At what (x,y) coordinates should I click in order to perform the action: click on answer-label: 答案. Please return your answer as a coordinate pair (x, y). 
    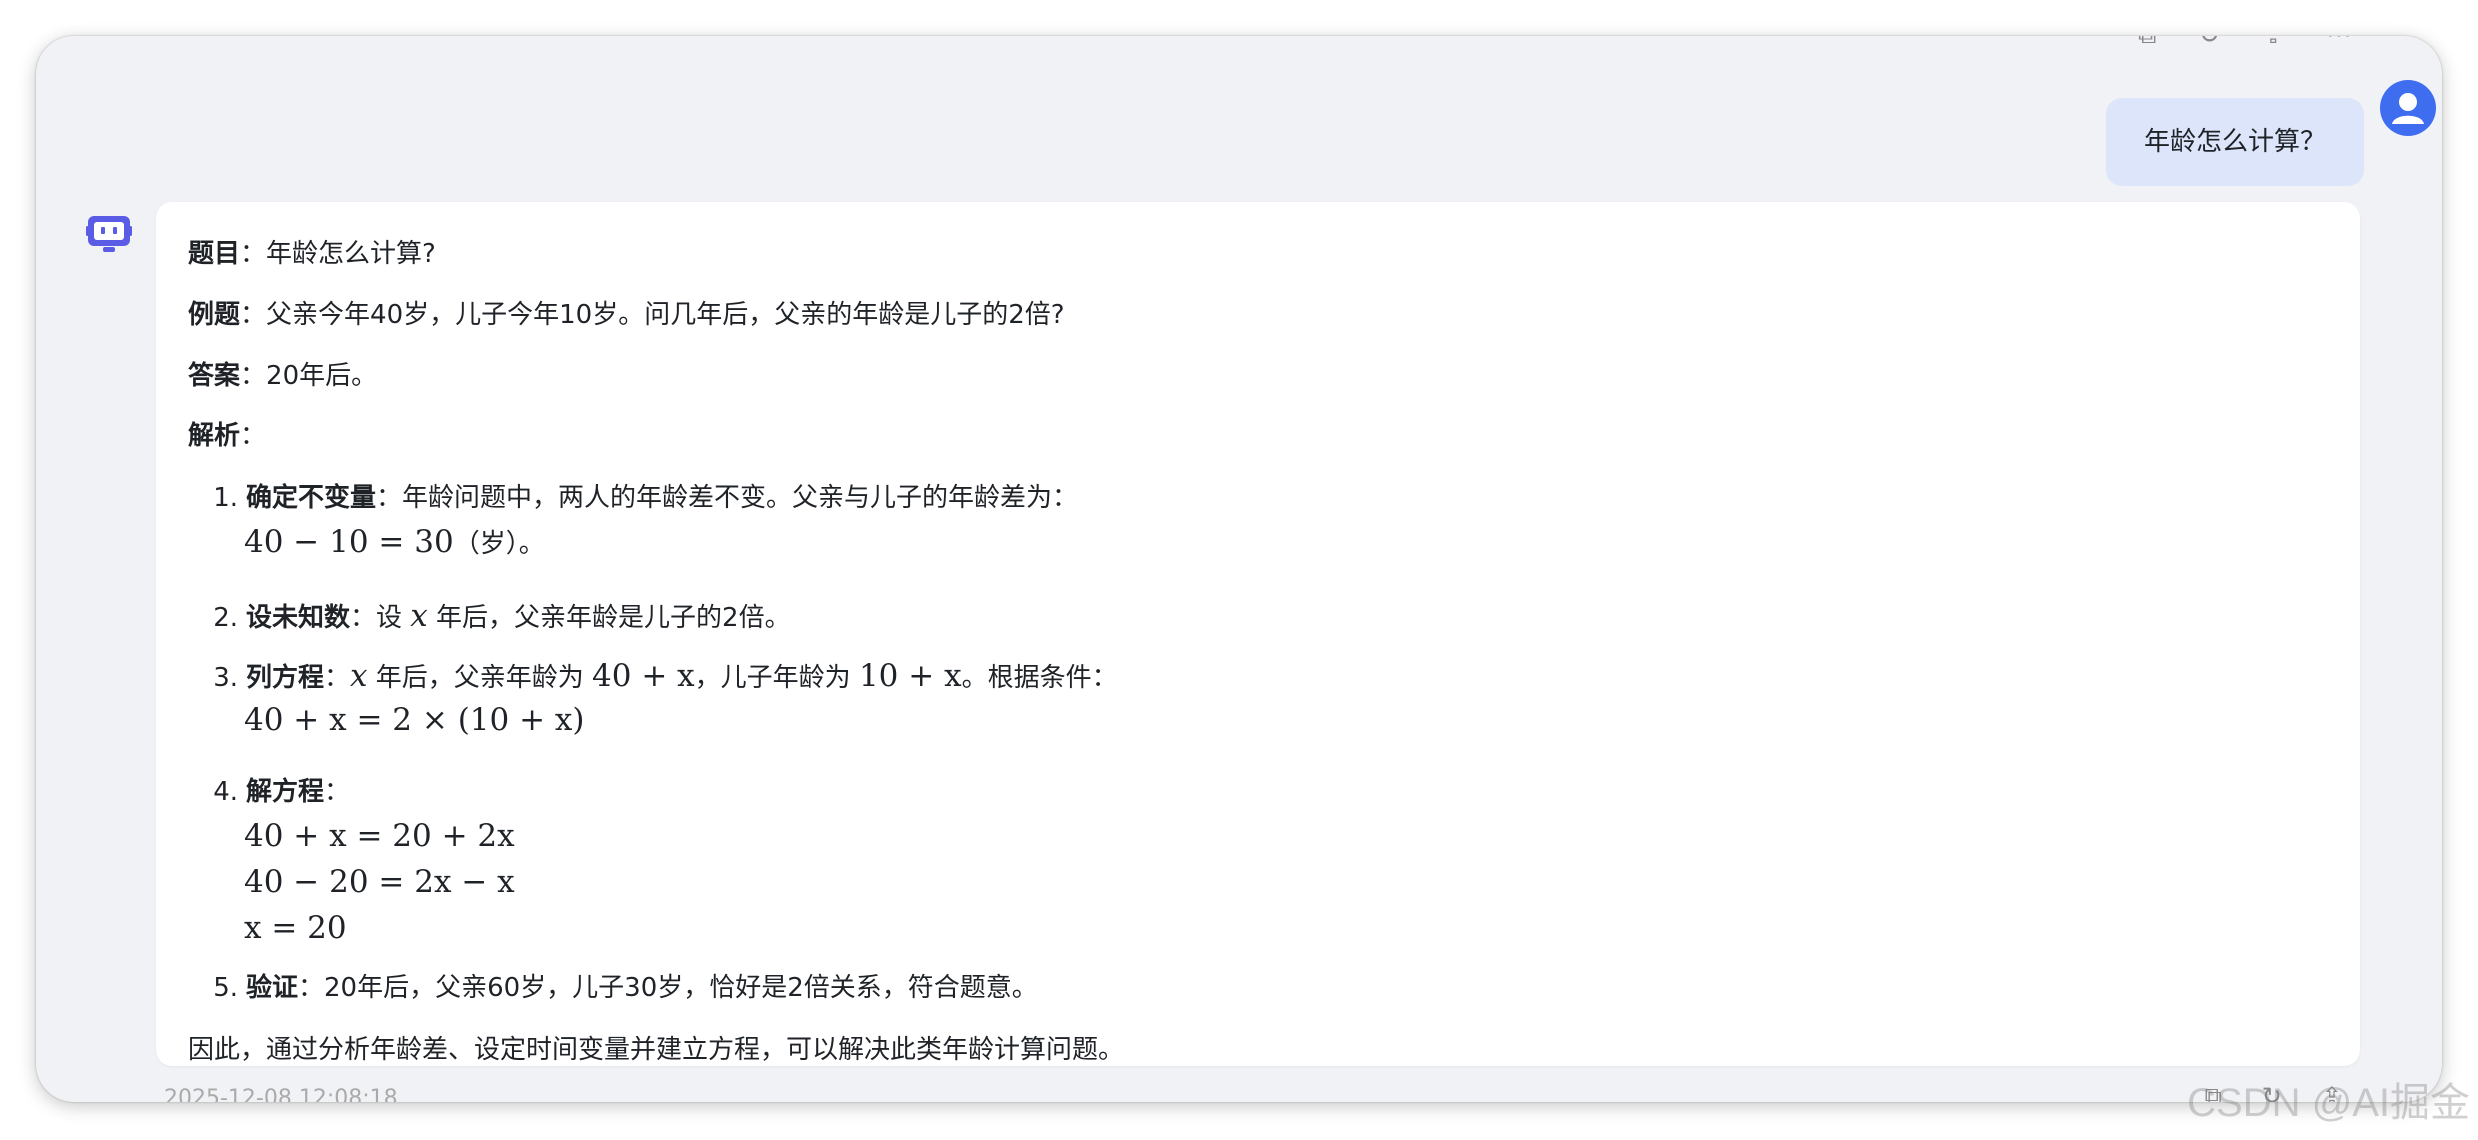
    Looking at the image, I should click on (214, 376).